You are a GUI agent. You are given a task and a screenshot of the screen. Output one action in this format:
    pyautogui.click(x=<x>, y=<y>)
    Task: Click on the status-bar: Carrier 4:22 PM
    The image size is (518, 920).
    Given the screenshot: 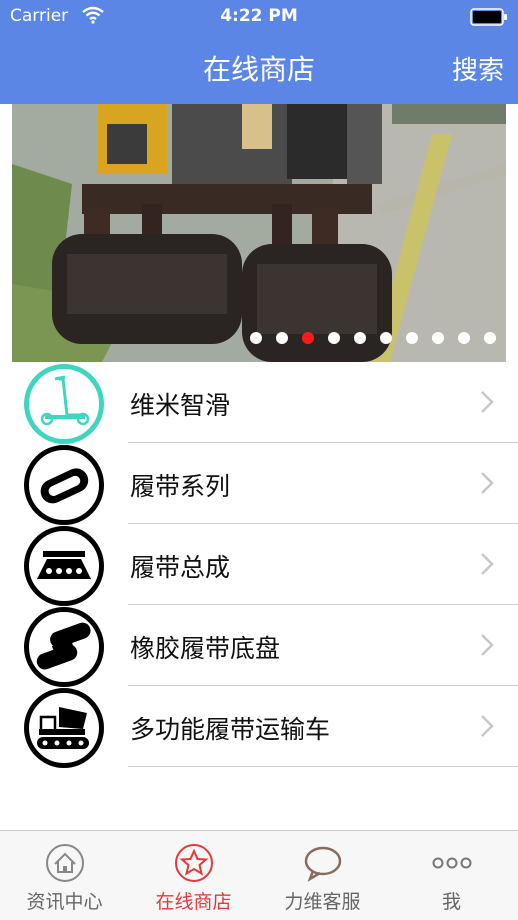 What is the action you would take?
    pyautogui.click(x=259, y=17)
    